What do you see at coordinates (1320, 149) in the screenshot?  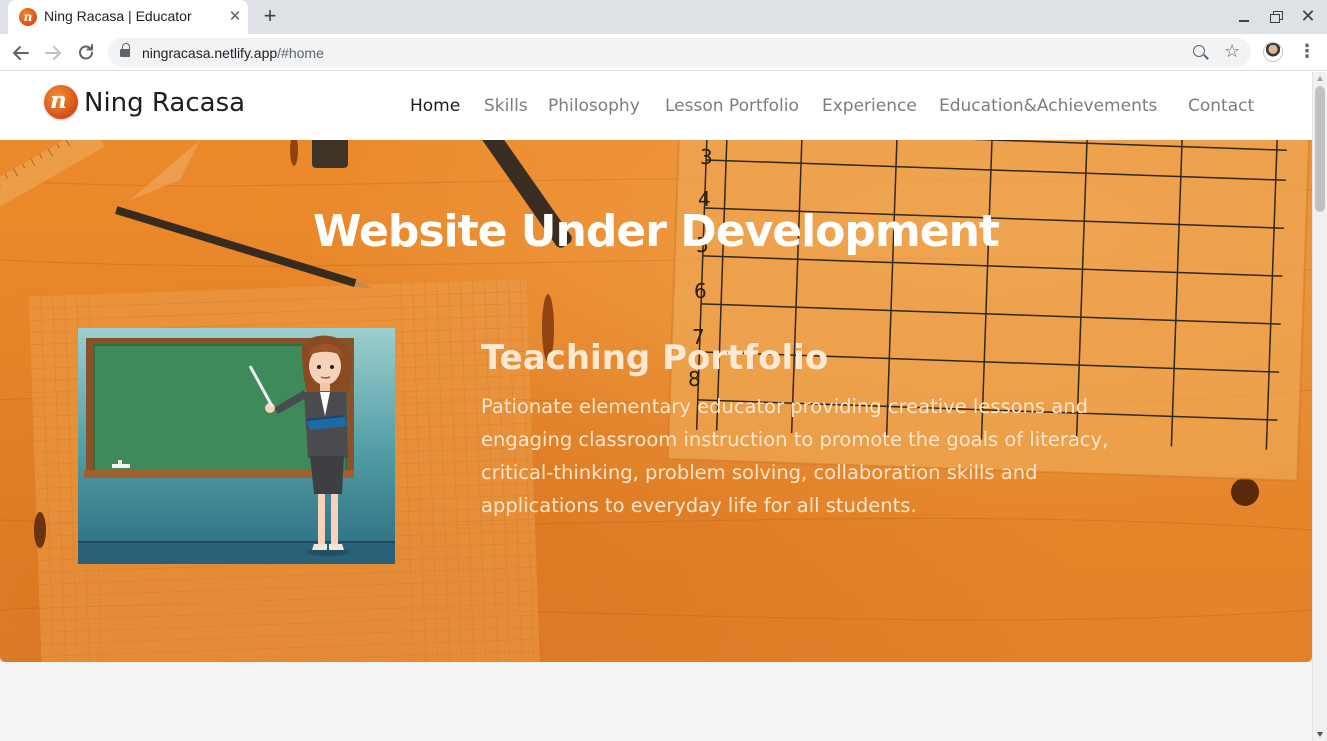 I see `scroll-thumb` at bounding box center [1320, 149].